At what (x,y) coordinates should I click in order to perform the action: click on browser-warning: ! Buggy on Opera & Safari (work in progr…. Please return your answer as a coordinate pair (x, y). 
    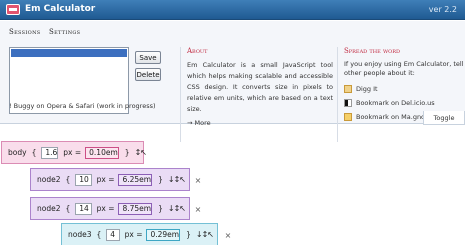
    Looking at the image, I should click on (82, 106).